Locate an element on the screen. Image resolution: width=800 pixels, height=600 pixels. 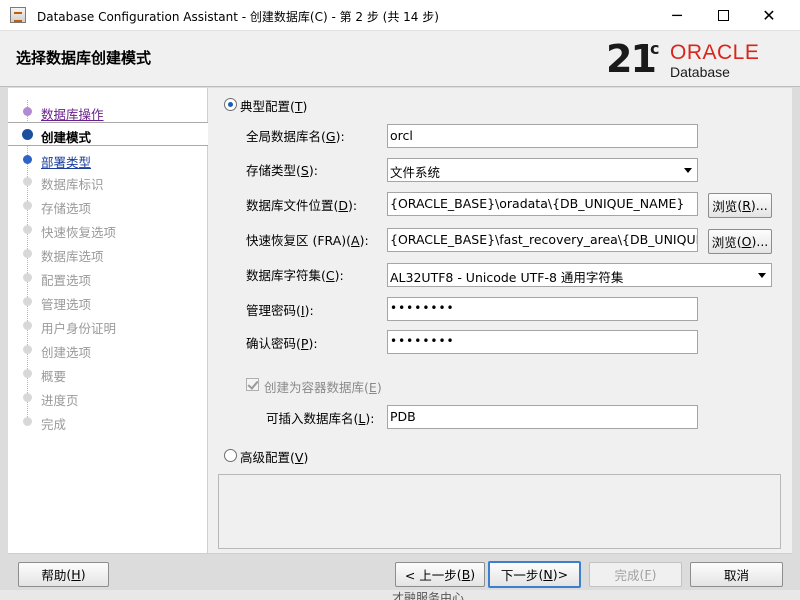
help-button: 帮助(H) is located at coordinates (63, 574).